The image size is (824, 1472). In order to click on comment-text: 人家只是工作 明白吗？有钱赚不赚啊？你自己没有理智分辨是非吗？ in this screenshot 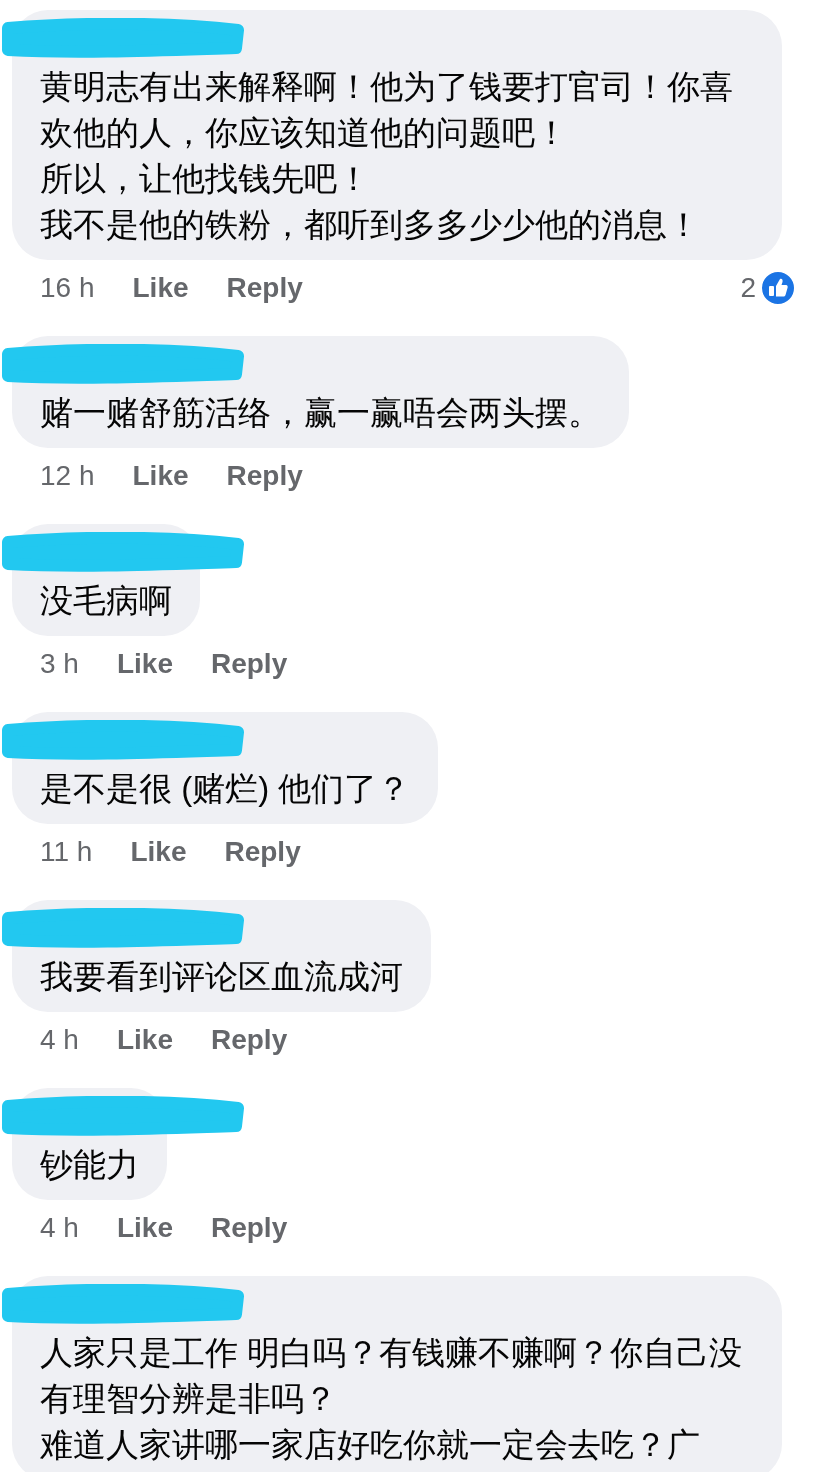, I will do `click(392, 1376)`.